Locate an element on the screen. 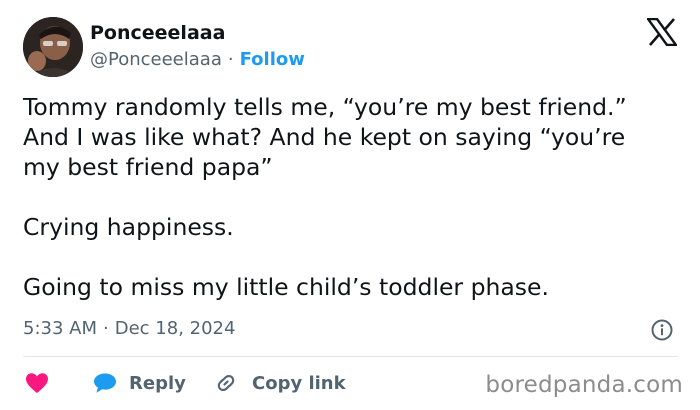  speech-bubble-icon is located at coordinates (105, 383).